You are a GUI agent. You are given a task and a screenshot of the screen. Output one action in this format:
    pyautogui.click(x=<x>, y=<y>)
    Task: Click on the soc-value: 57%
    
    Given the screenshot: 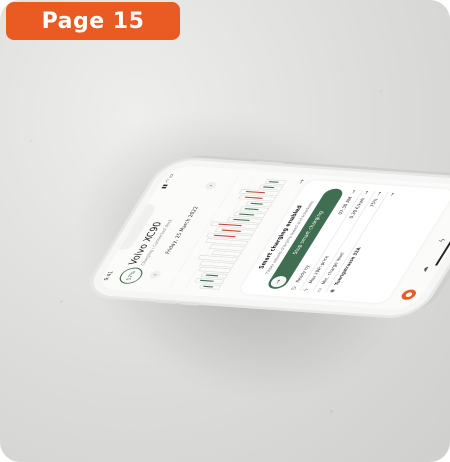 What is the action you would take?
    pyautogui.click(x=131, y=275)
    